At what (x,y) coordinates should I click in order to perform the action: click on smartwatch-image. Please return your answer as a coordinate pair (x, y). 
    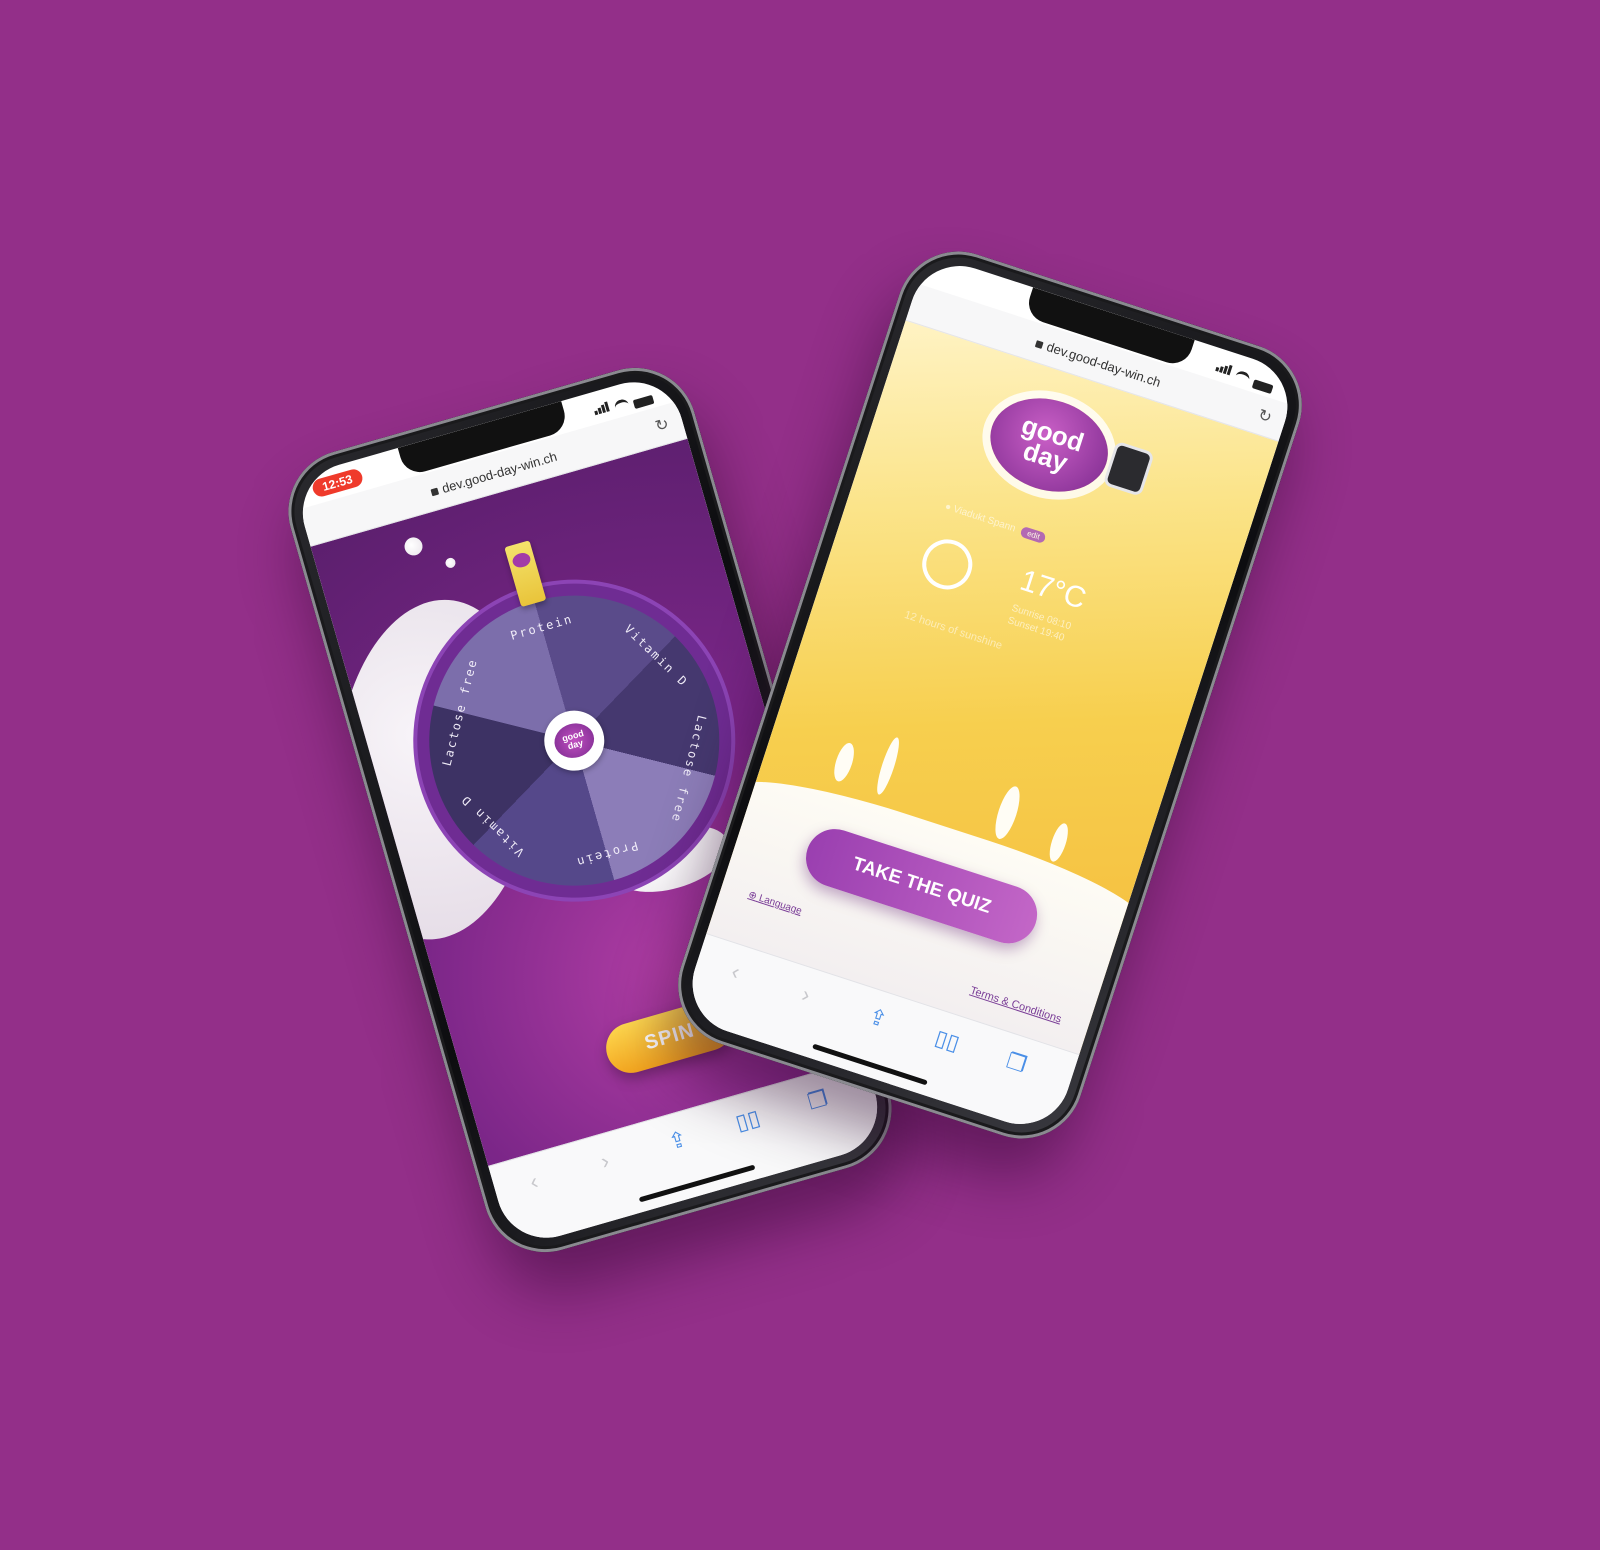
    Looking at the image, I should click on (1128, 468).